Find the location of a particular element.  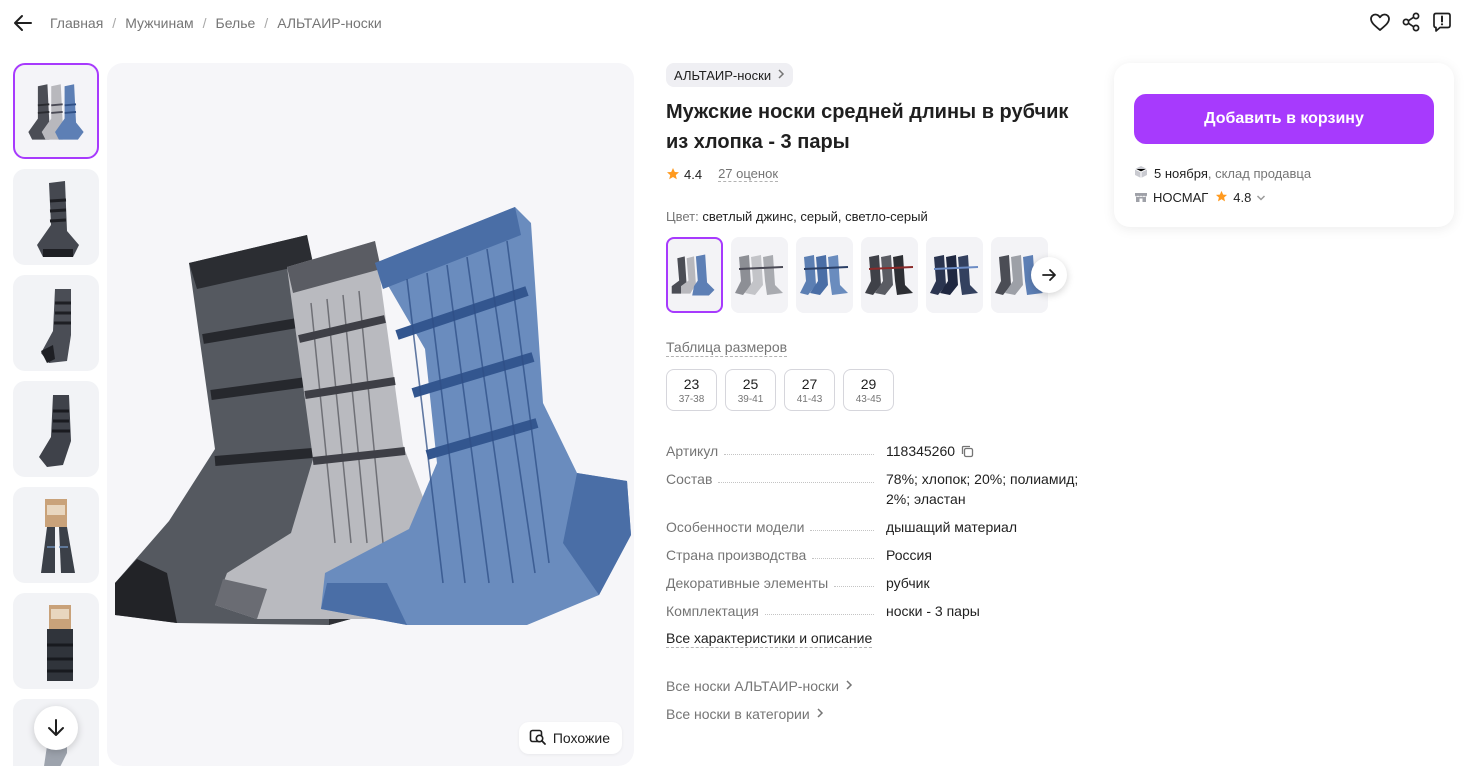

spec-value: 78%; хлопок; 20%; полиамид; 2%; эластан is located at coordinates (982, 489).